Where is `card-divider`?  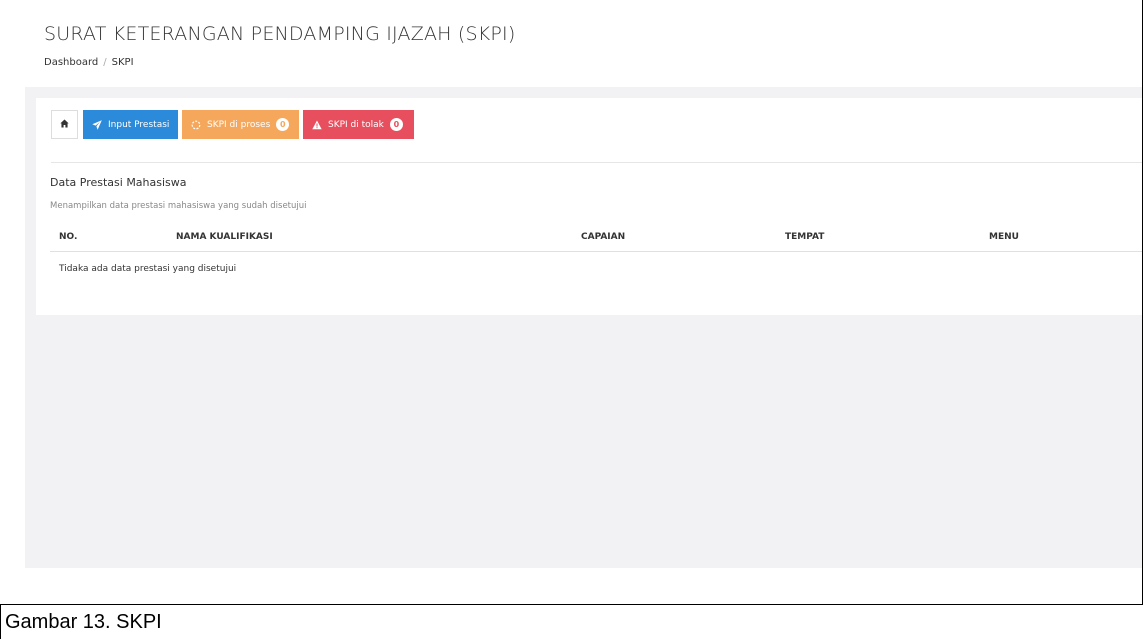 card-divider is located at coordinates (596, 162).